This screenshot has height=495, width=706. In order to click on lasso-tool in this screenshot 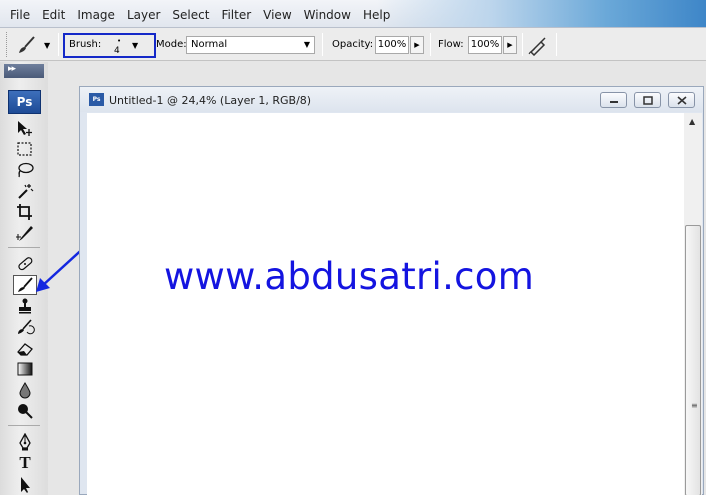, I will do `click(25, 170)`.